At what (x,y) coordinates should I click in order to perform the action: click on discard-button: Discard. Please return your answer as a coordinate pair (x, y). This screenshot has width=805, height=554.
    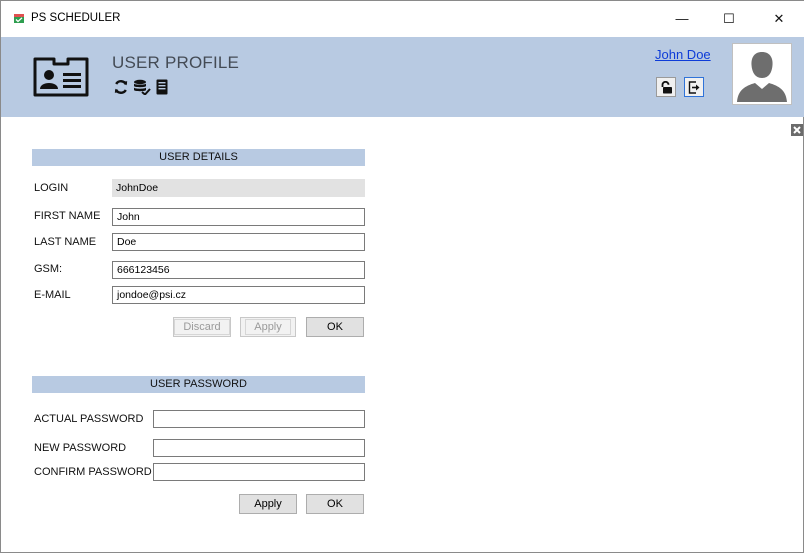
    Looking at the image, I should click on (202, 327).